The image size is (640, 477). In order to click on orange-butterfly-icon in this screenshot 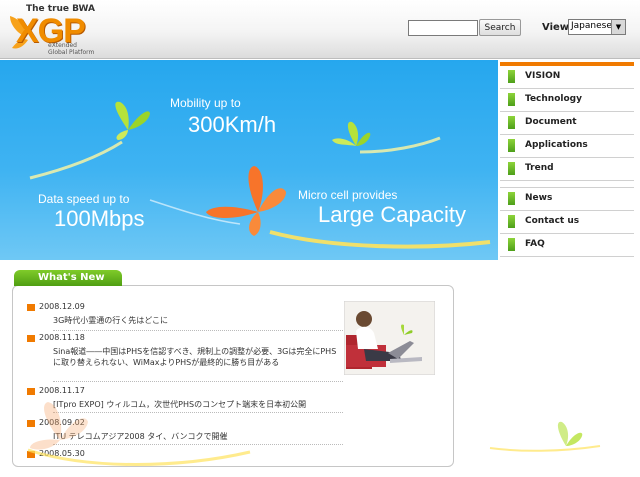, I will do `click(246, 201)`.